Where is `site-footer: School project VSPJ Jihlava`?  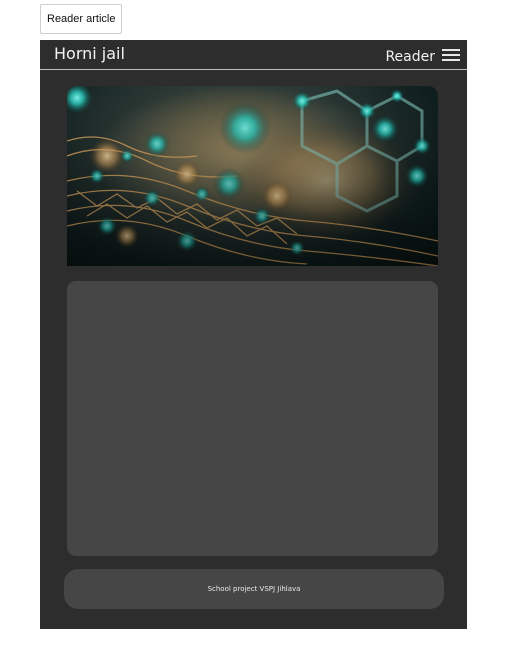
site-footer: School project VSPJ Jihlava is located at coordinates (254, 589).